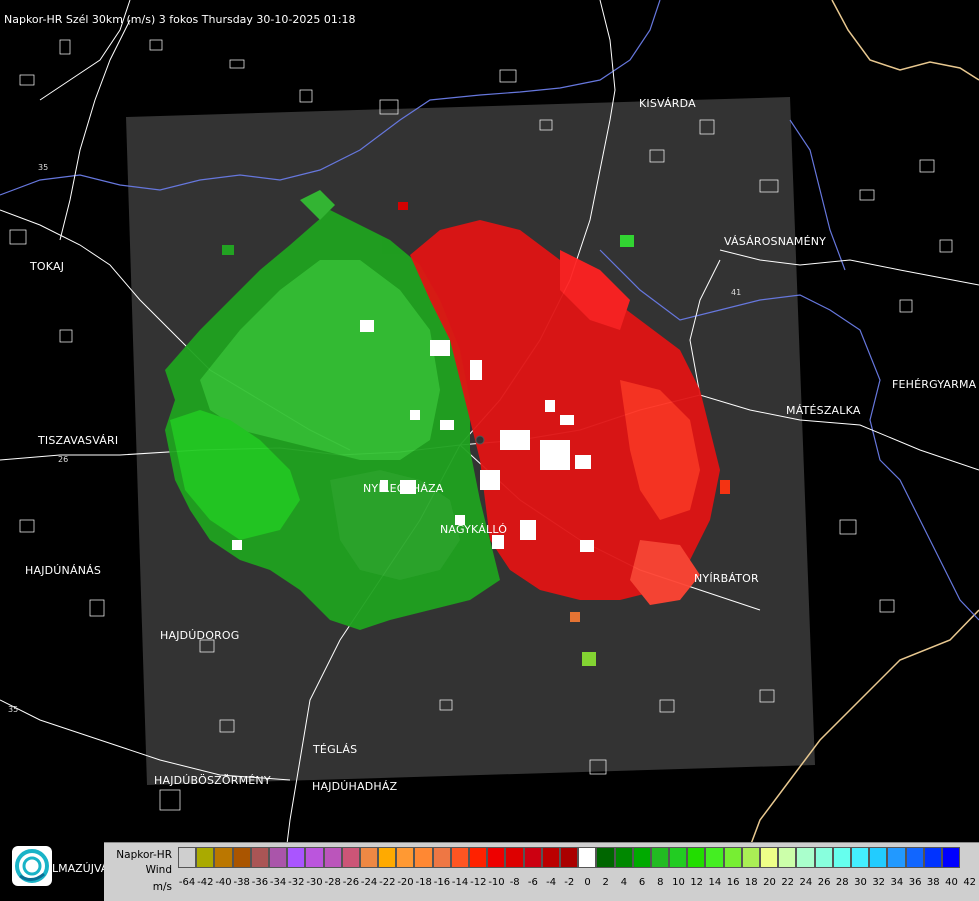  What do you see at coordinates (205, 882) in the screenshot?
I see `legend-tick-label: -42` at bounding box center [205, 882].